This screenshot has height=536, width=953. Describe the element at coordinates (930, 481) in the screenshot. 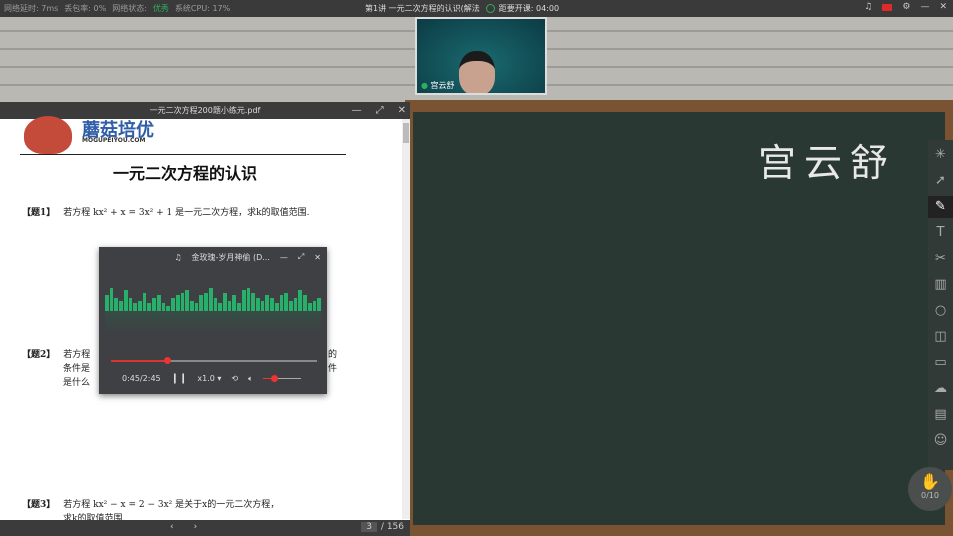

I see `hand-icon: ✋` at that location.